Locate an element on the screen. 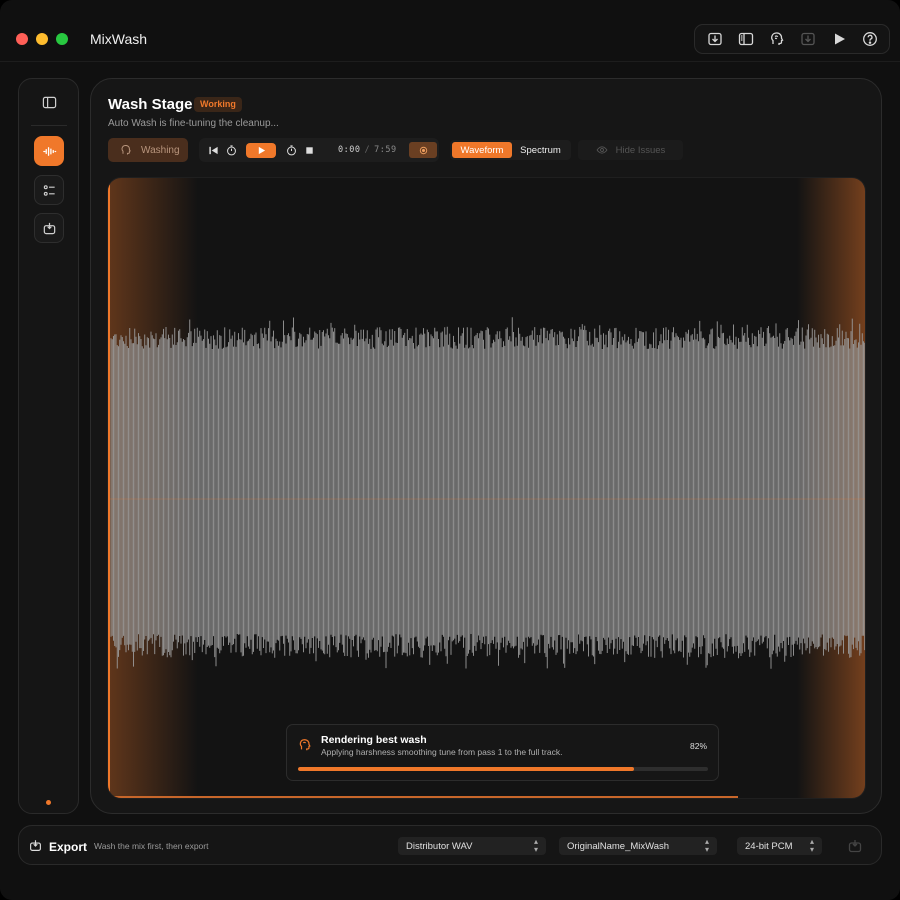  bit-depth-select: 24-bit PCM ▴ ▾ is located at coordinates (779, 846).